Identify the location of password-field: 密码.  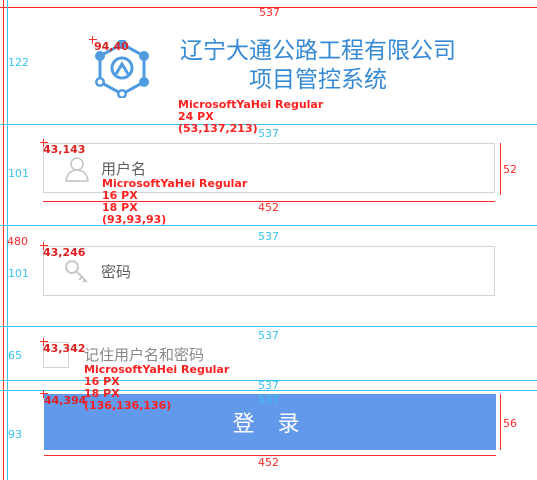
(269, 271).